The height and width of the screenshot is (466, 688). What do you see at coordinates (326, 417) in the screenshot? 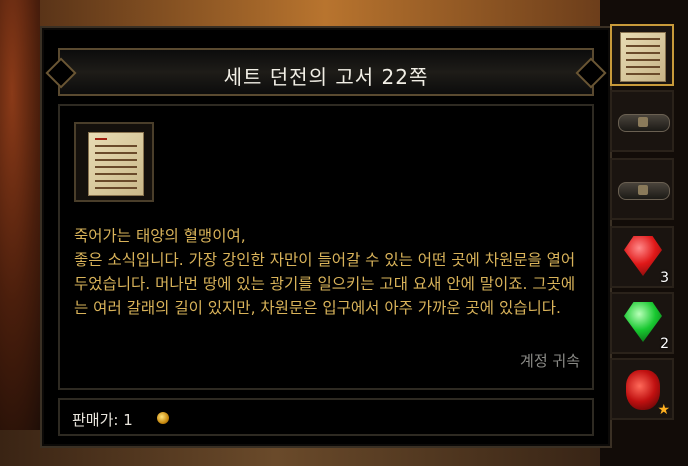
I see `price-section: 판매가: 1` at bounding box center [326, 417].